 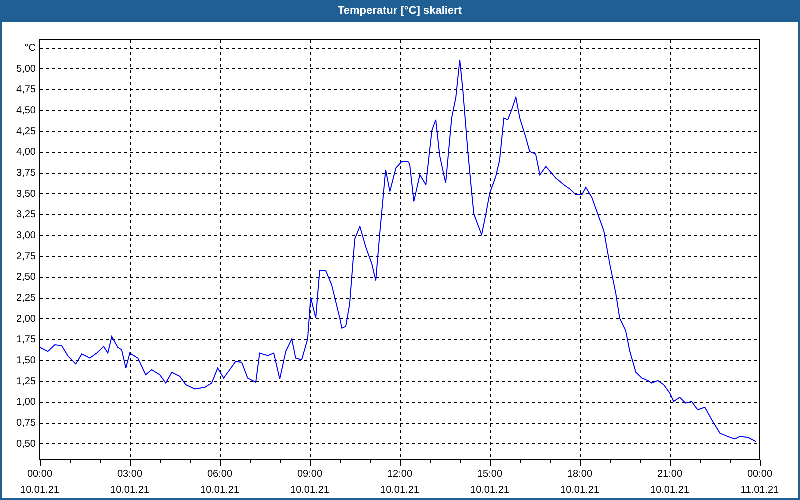 What do you see at coordinates (400, 11) in the screenshot?
I see `window-title: Temperatur [°C] skaliert` at bounding box center [400, 11].